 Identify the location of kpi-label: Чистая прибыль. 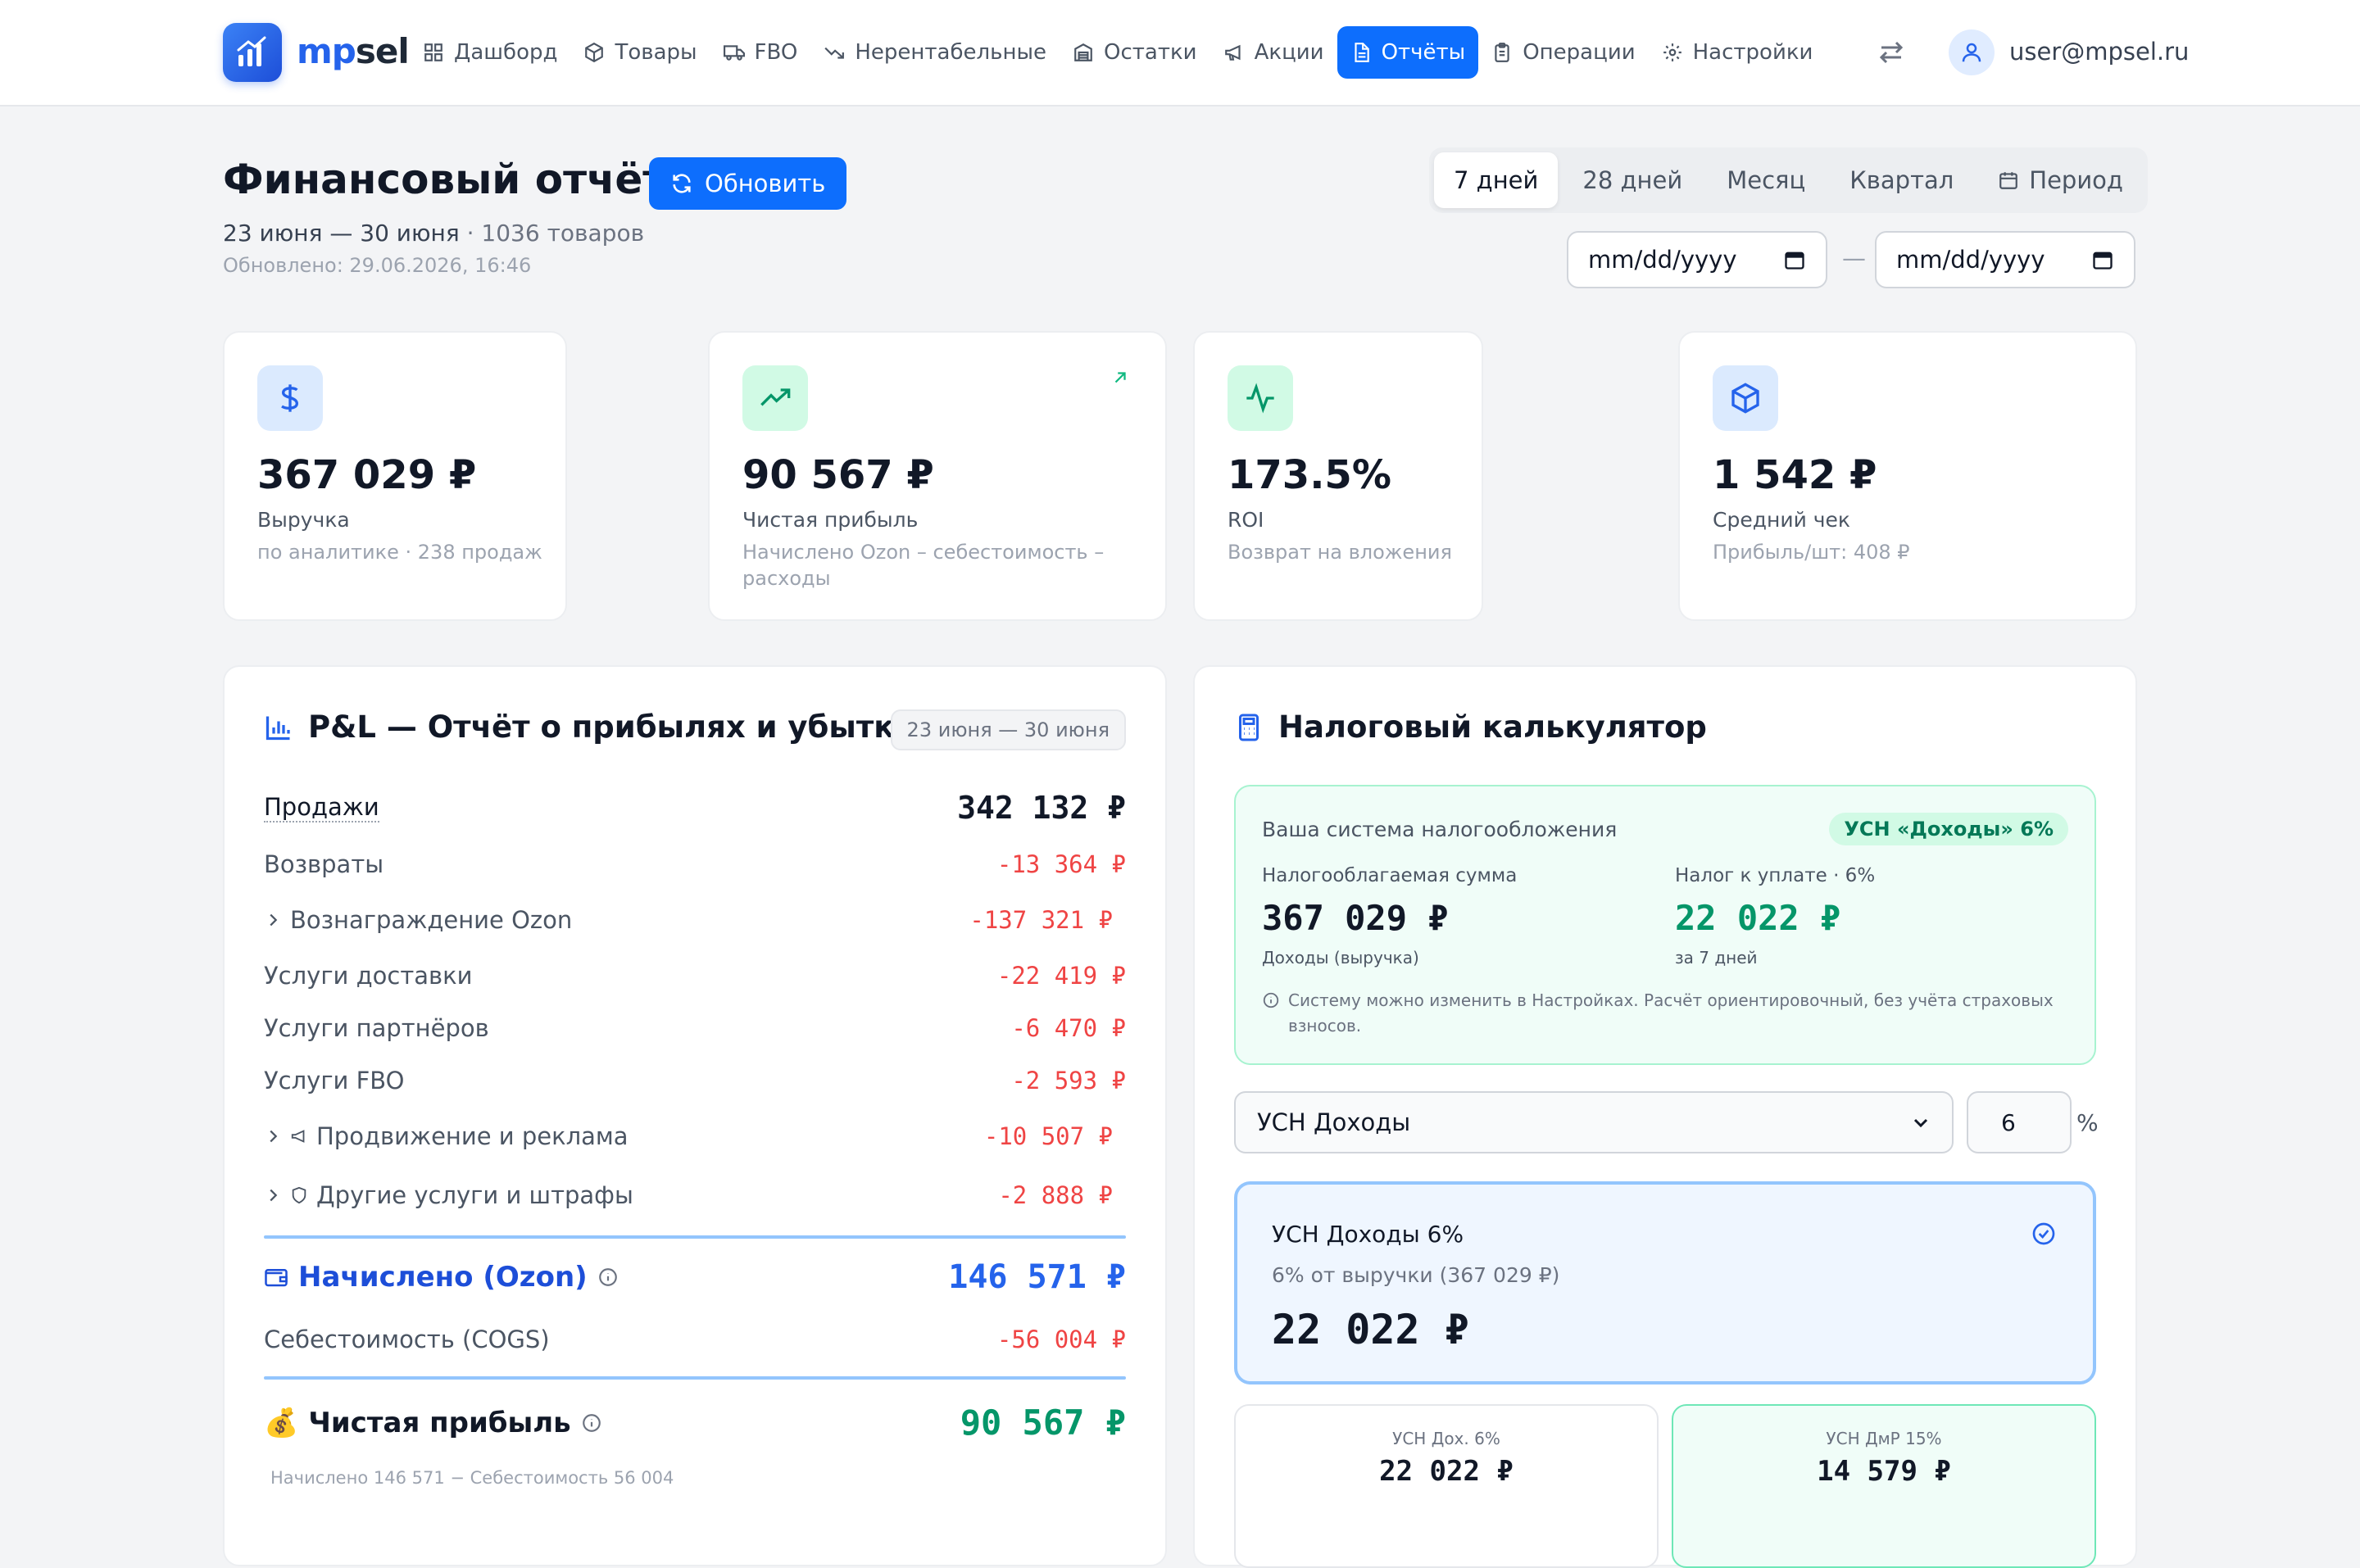
(830, 520).